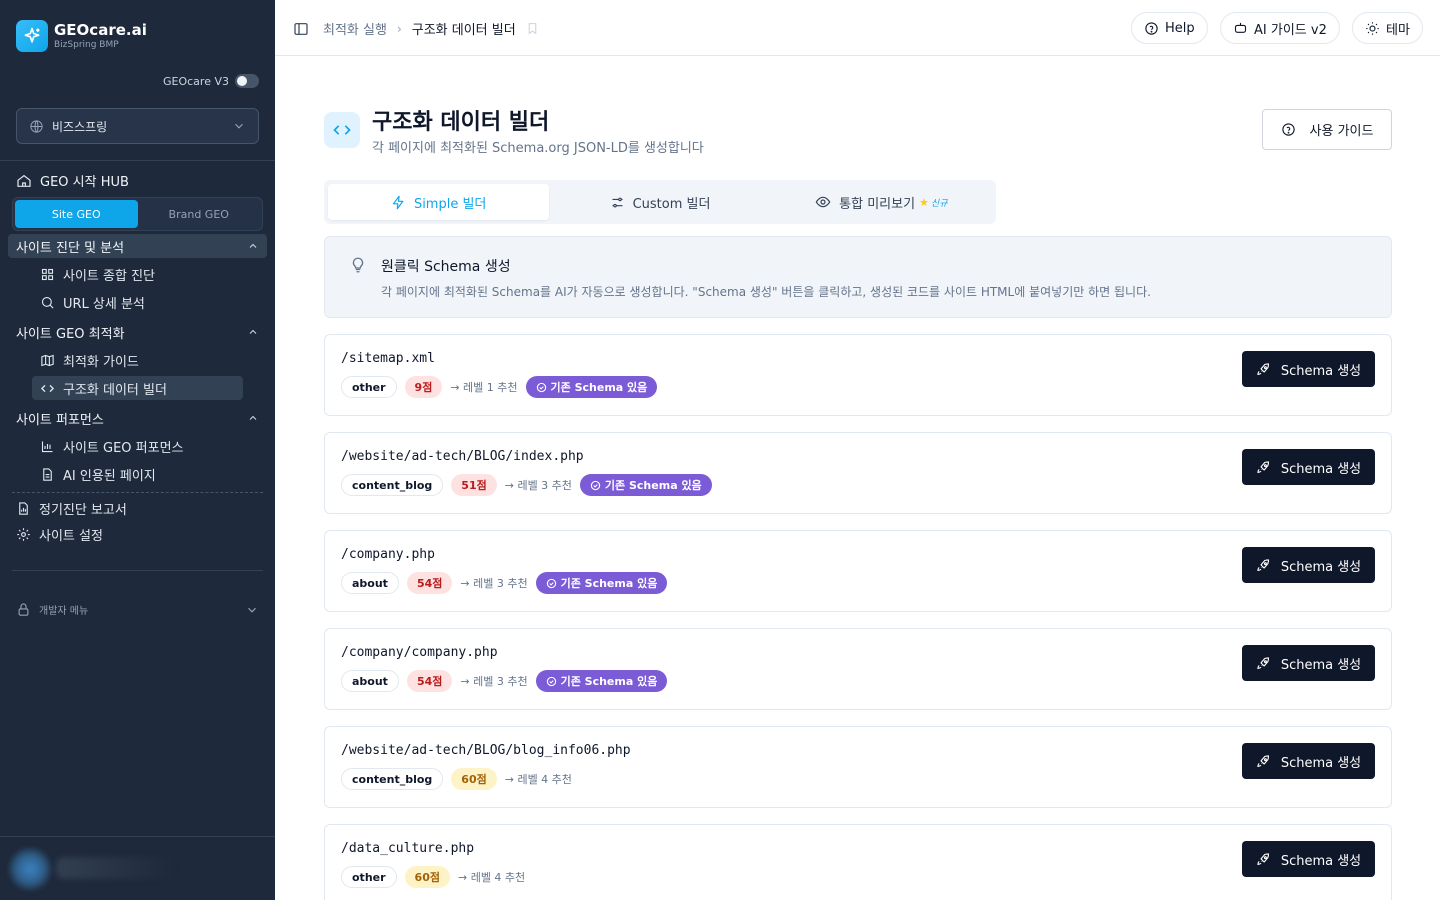  Describe the element at coordinates (450, 204) in the screenshot. I see `tab-label: Simple 빌더` at that location.